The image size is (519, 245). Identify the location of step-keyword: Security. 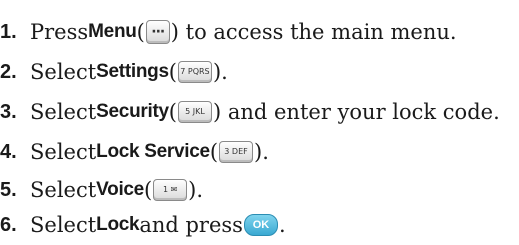
(132, 111).